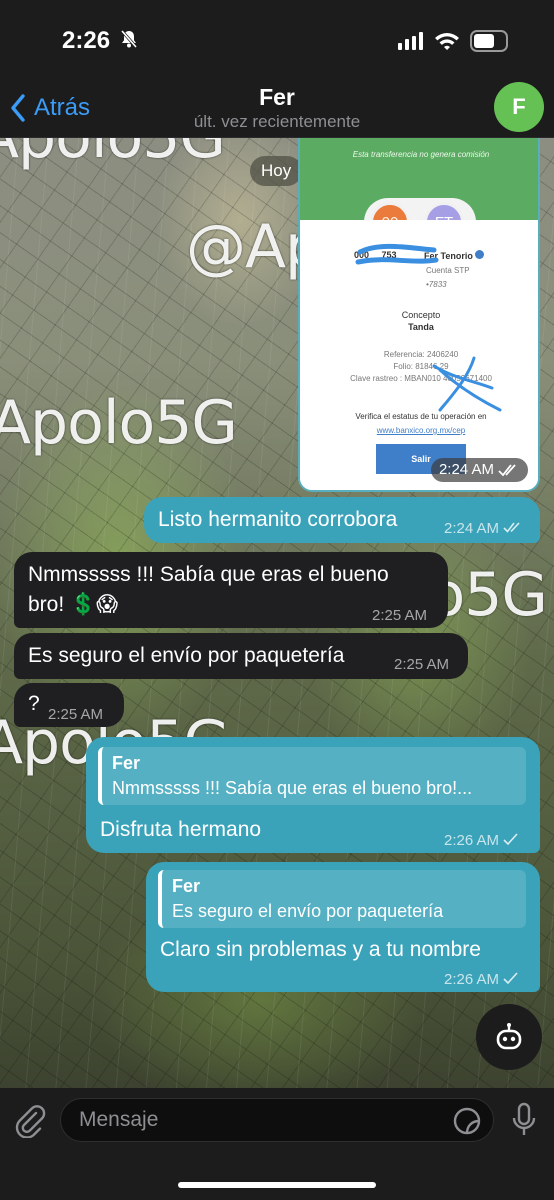 Image resolution: width=554 pixels, height=1200 pixels. I want to click on microphone-icon, so click(524, 1118).